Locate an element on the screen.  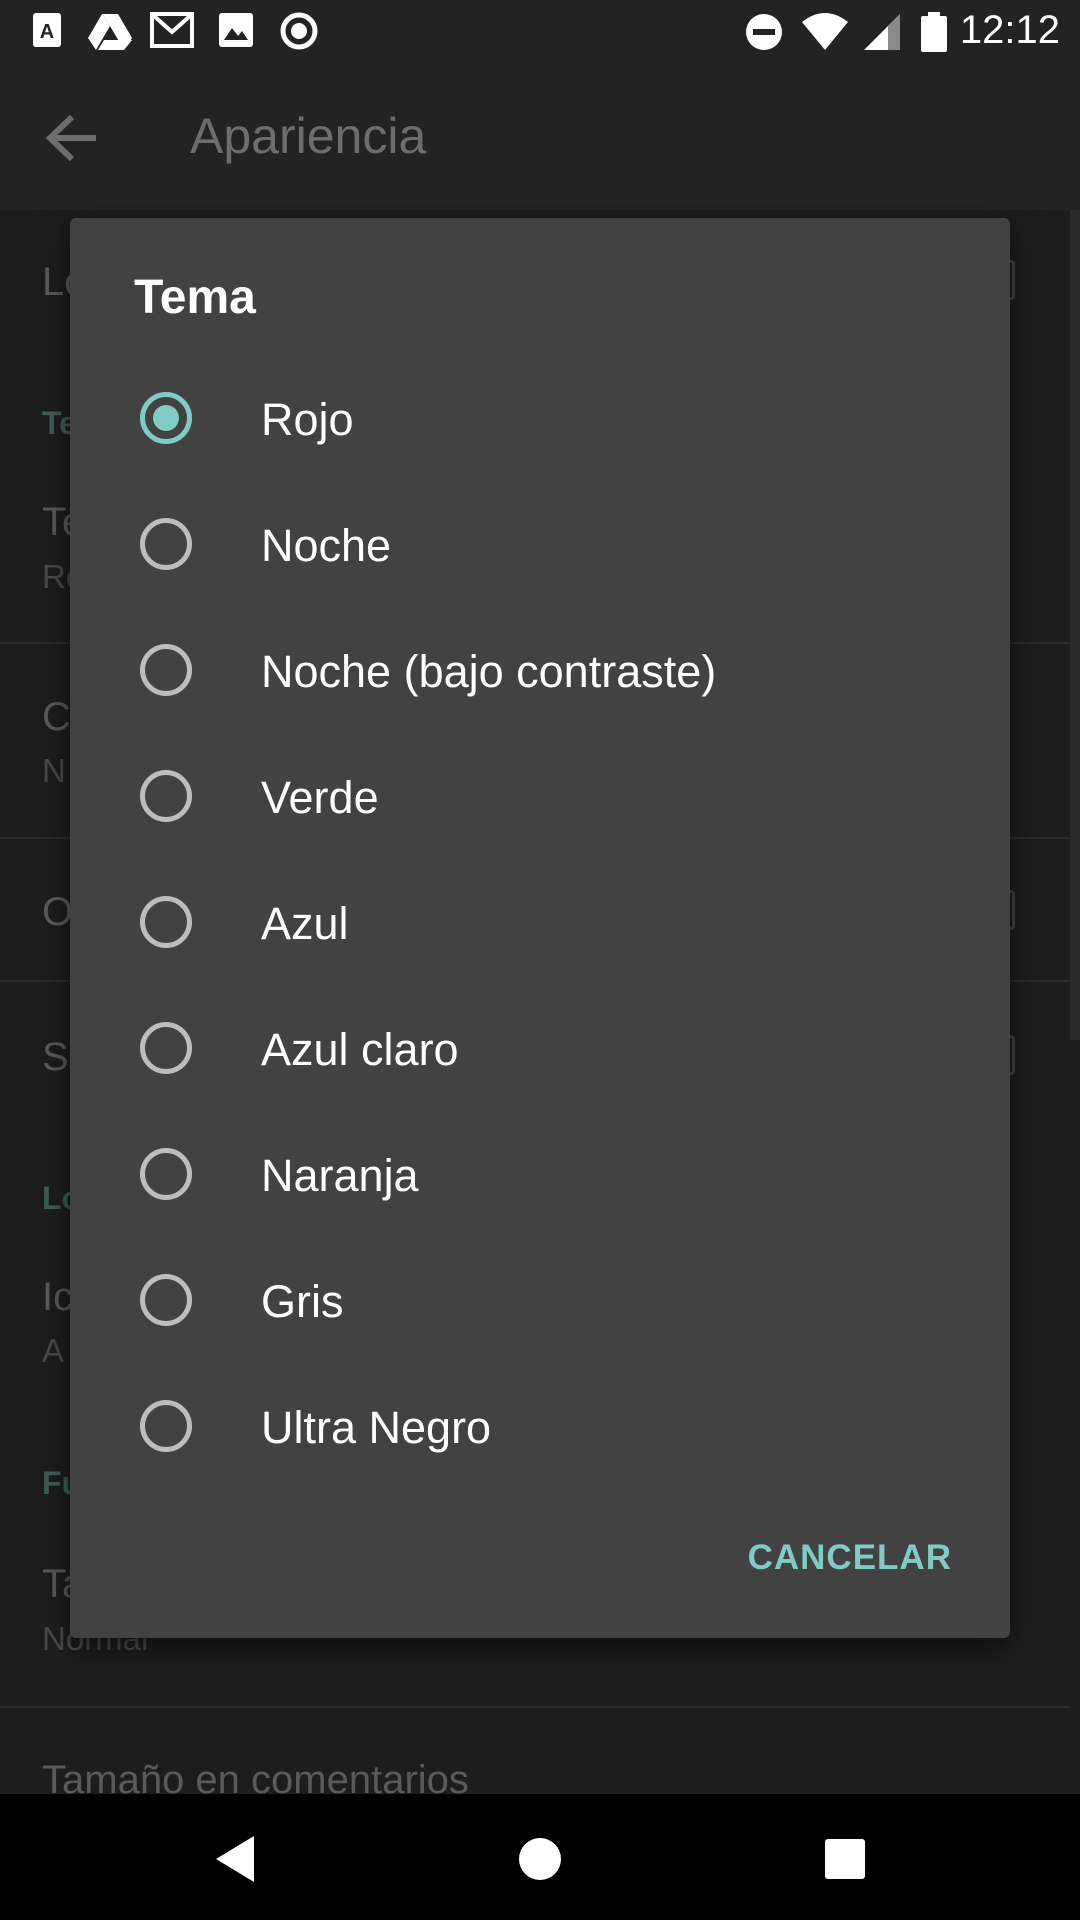
wifi-icon is located at coordinates (825, 31).